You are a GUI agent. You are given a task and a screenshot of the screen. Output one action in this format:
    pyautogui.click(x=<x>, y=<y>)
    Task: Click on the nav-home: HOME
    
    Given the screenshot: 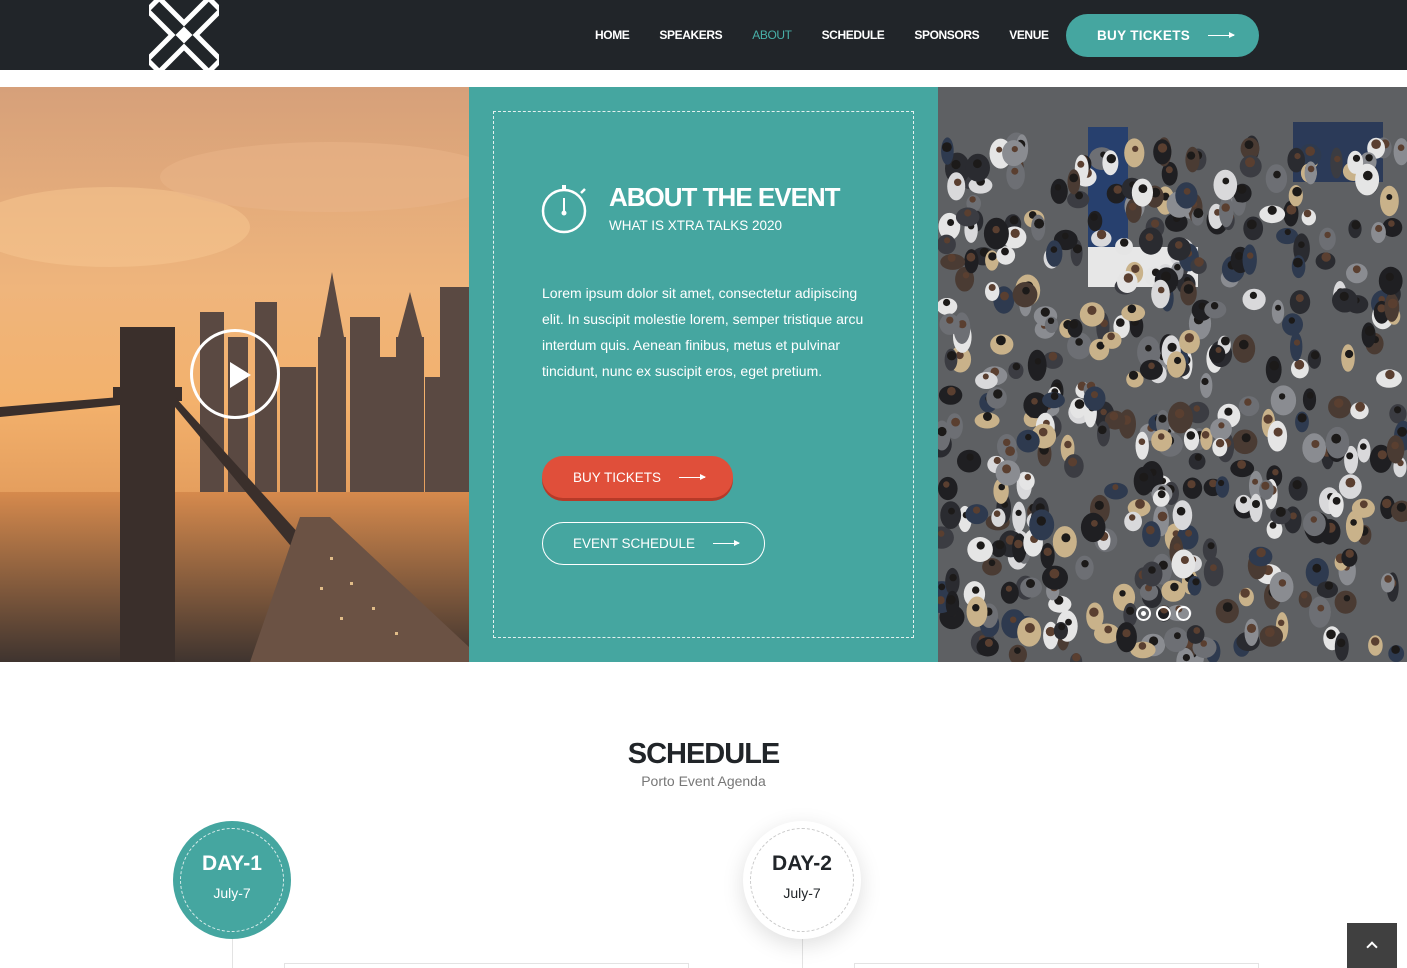 What is the action you would take?
    pyautogui.click(x=612, y=35)
    